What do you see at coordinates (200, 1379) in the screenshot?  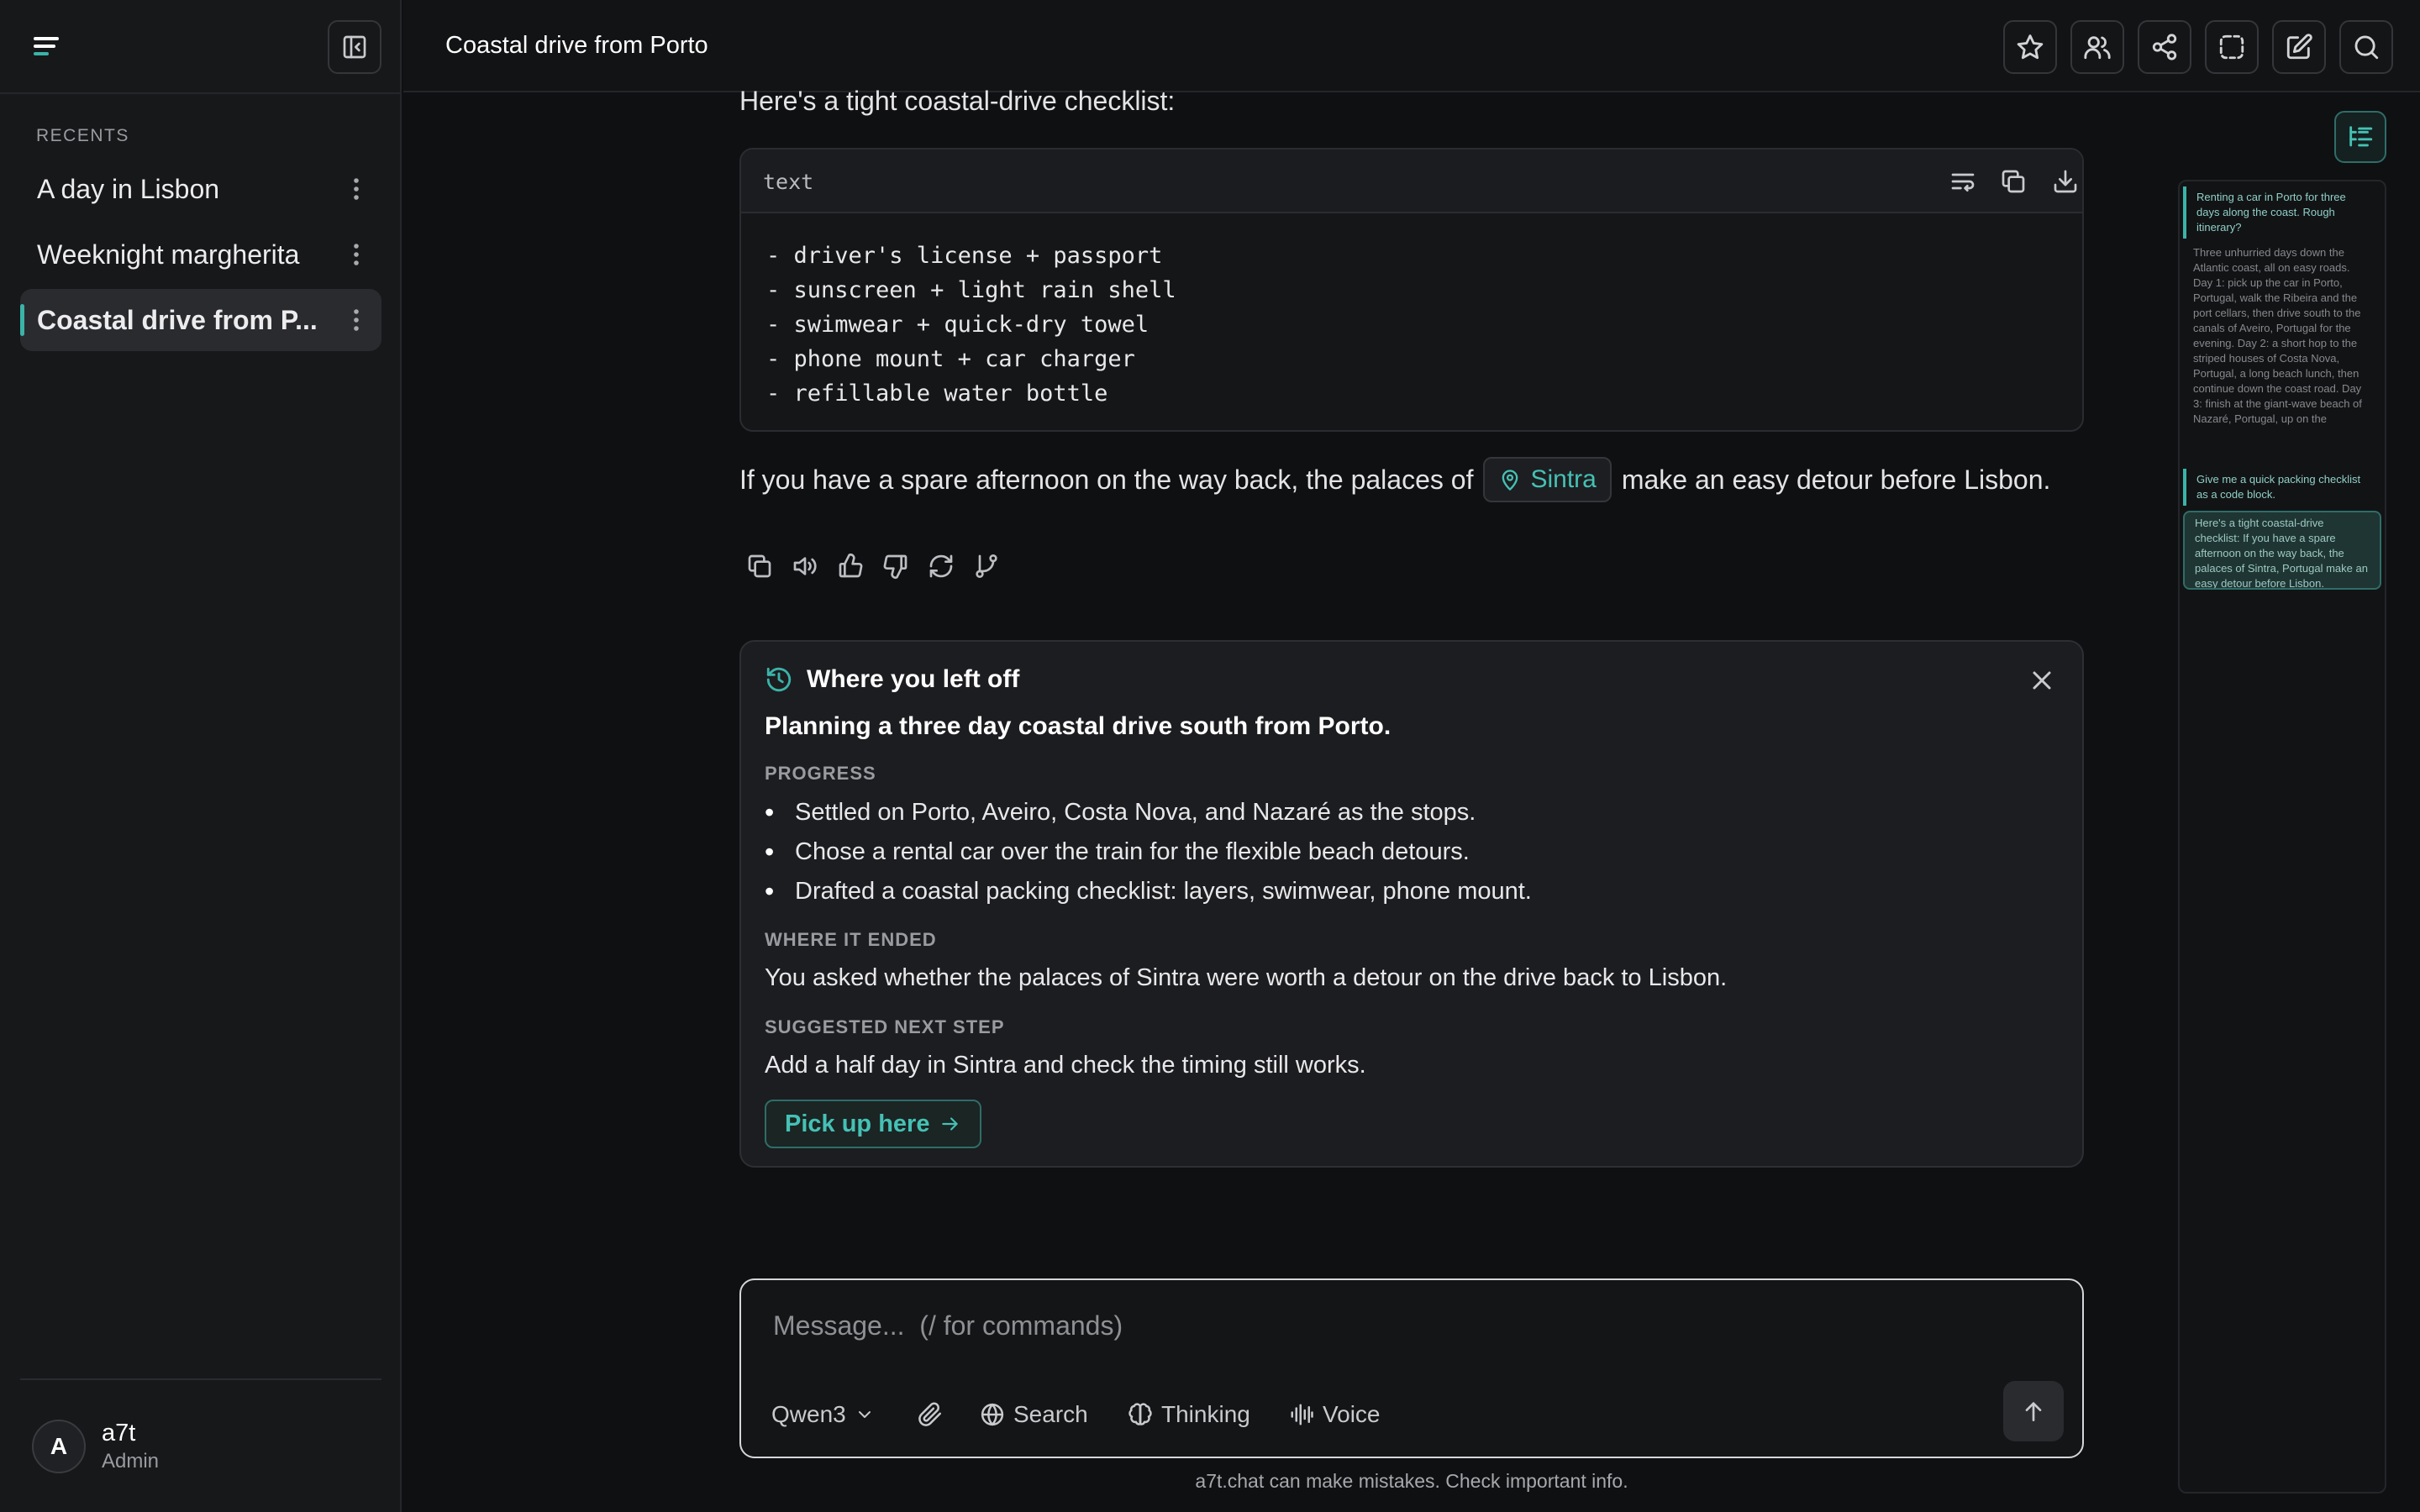 I see `user-divider` at bounding box center [200, 1379].